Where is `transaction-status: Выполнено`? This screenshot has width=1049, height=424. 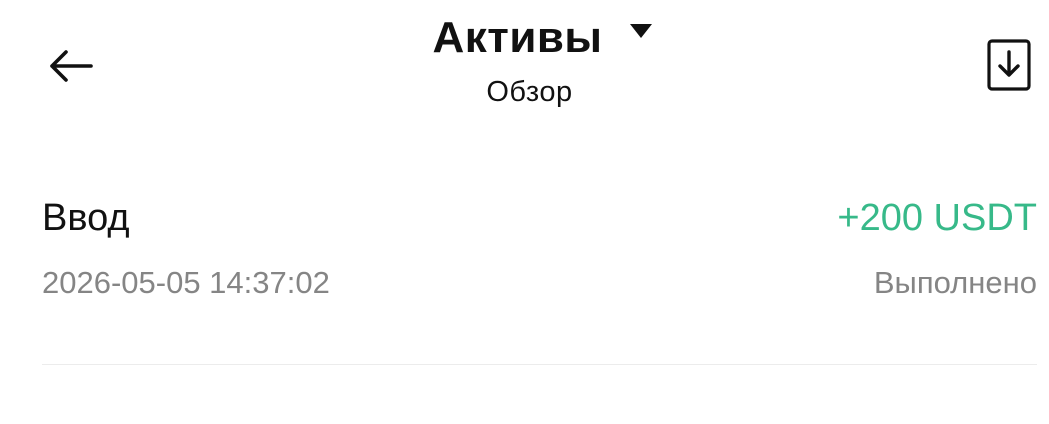
transaction-status: Выполнено is located at coordinates (955, 282).